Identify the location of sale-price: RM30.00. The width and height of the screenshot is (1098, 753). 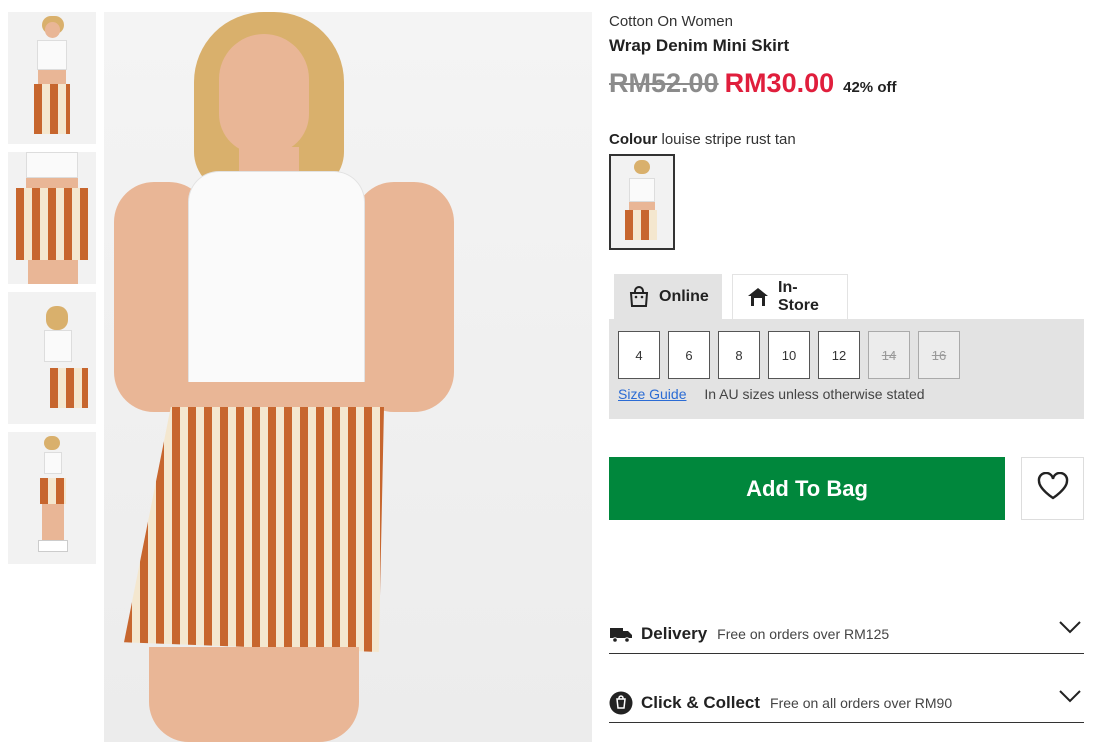
(779, 83).